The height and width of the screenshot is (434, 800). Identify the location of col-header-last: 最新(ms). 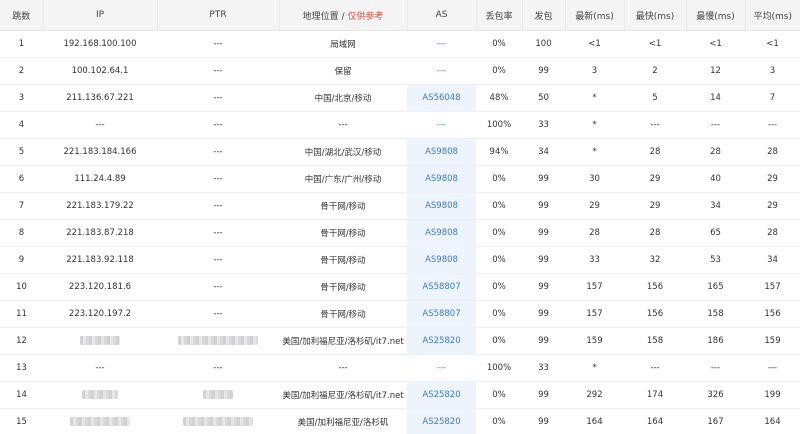
(595, 15).